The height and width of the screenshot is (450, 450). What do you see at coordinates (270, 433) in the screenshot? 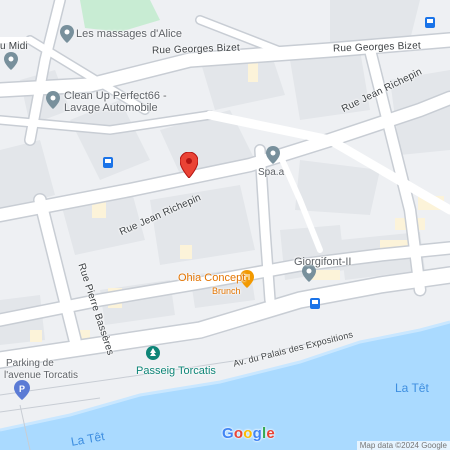
I see `logo-letter-e: e` at bounding box center [270, 433].